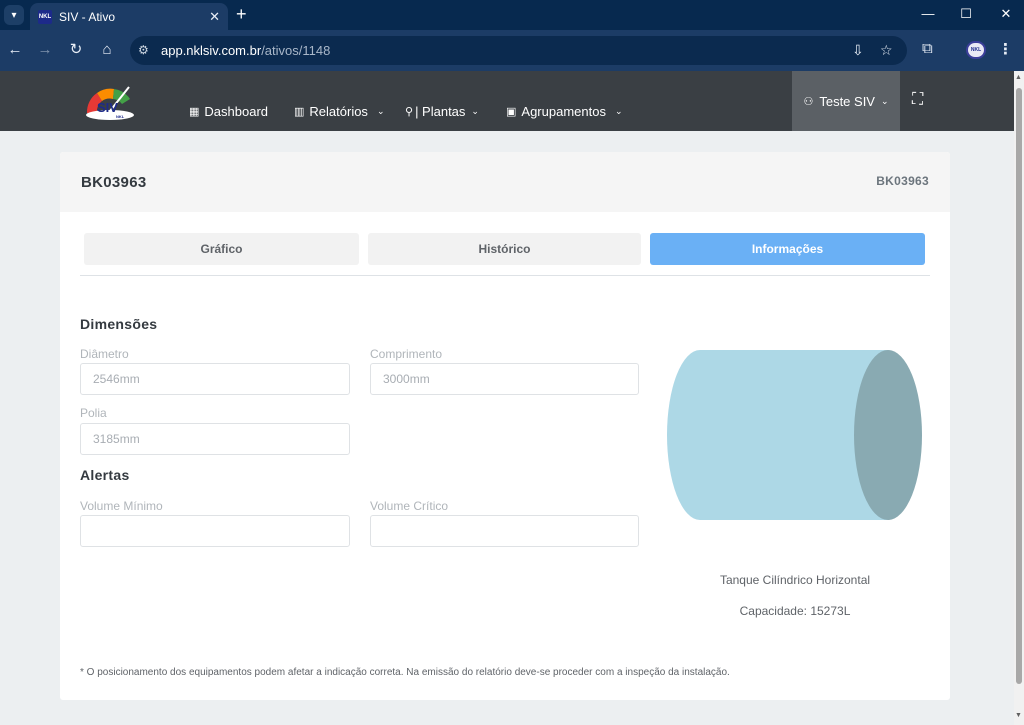  Describe the element at coordinates (121, 506) in the screenshot. I see `volume-minimo-label: Volume Mínimo` at that location.